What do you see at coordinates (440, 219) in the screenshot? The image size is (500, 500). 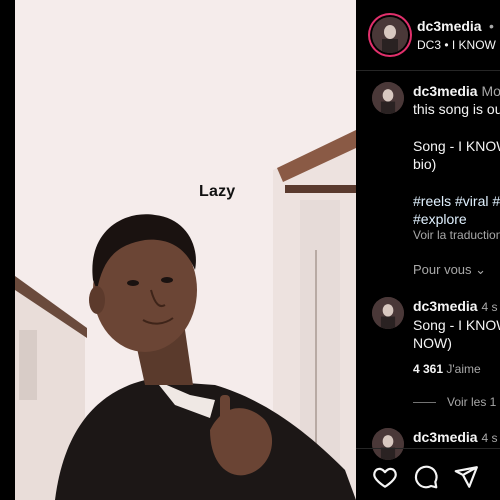 I see `caption-hashtags-2: #explore` at bounding box center [440, 219].